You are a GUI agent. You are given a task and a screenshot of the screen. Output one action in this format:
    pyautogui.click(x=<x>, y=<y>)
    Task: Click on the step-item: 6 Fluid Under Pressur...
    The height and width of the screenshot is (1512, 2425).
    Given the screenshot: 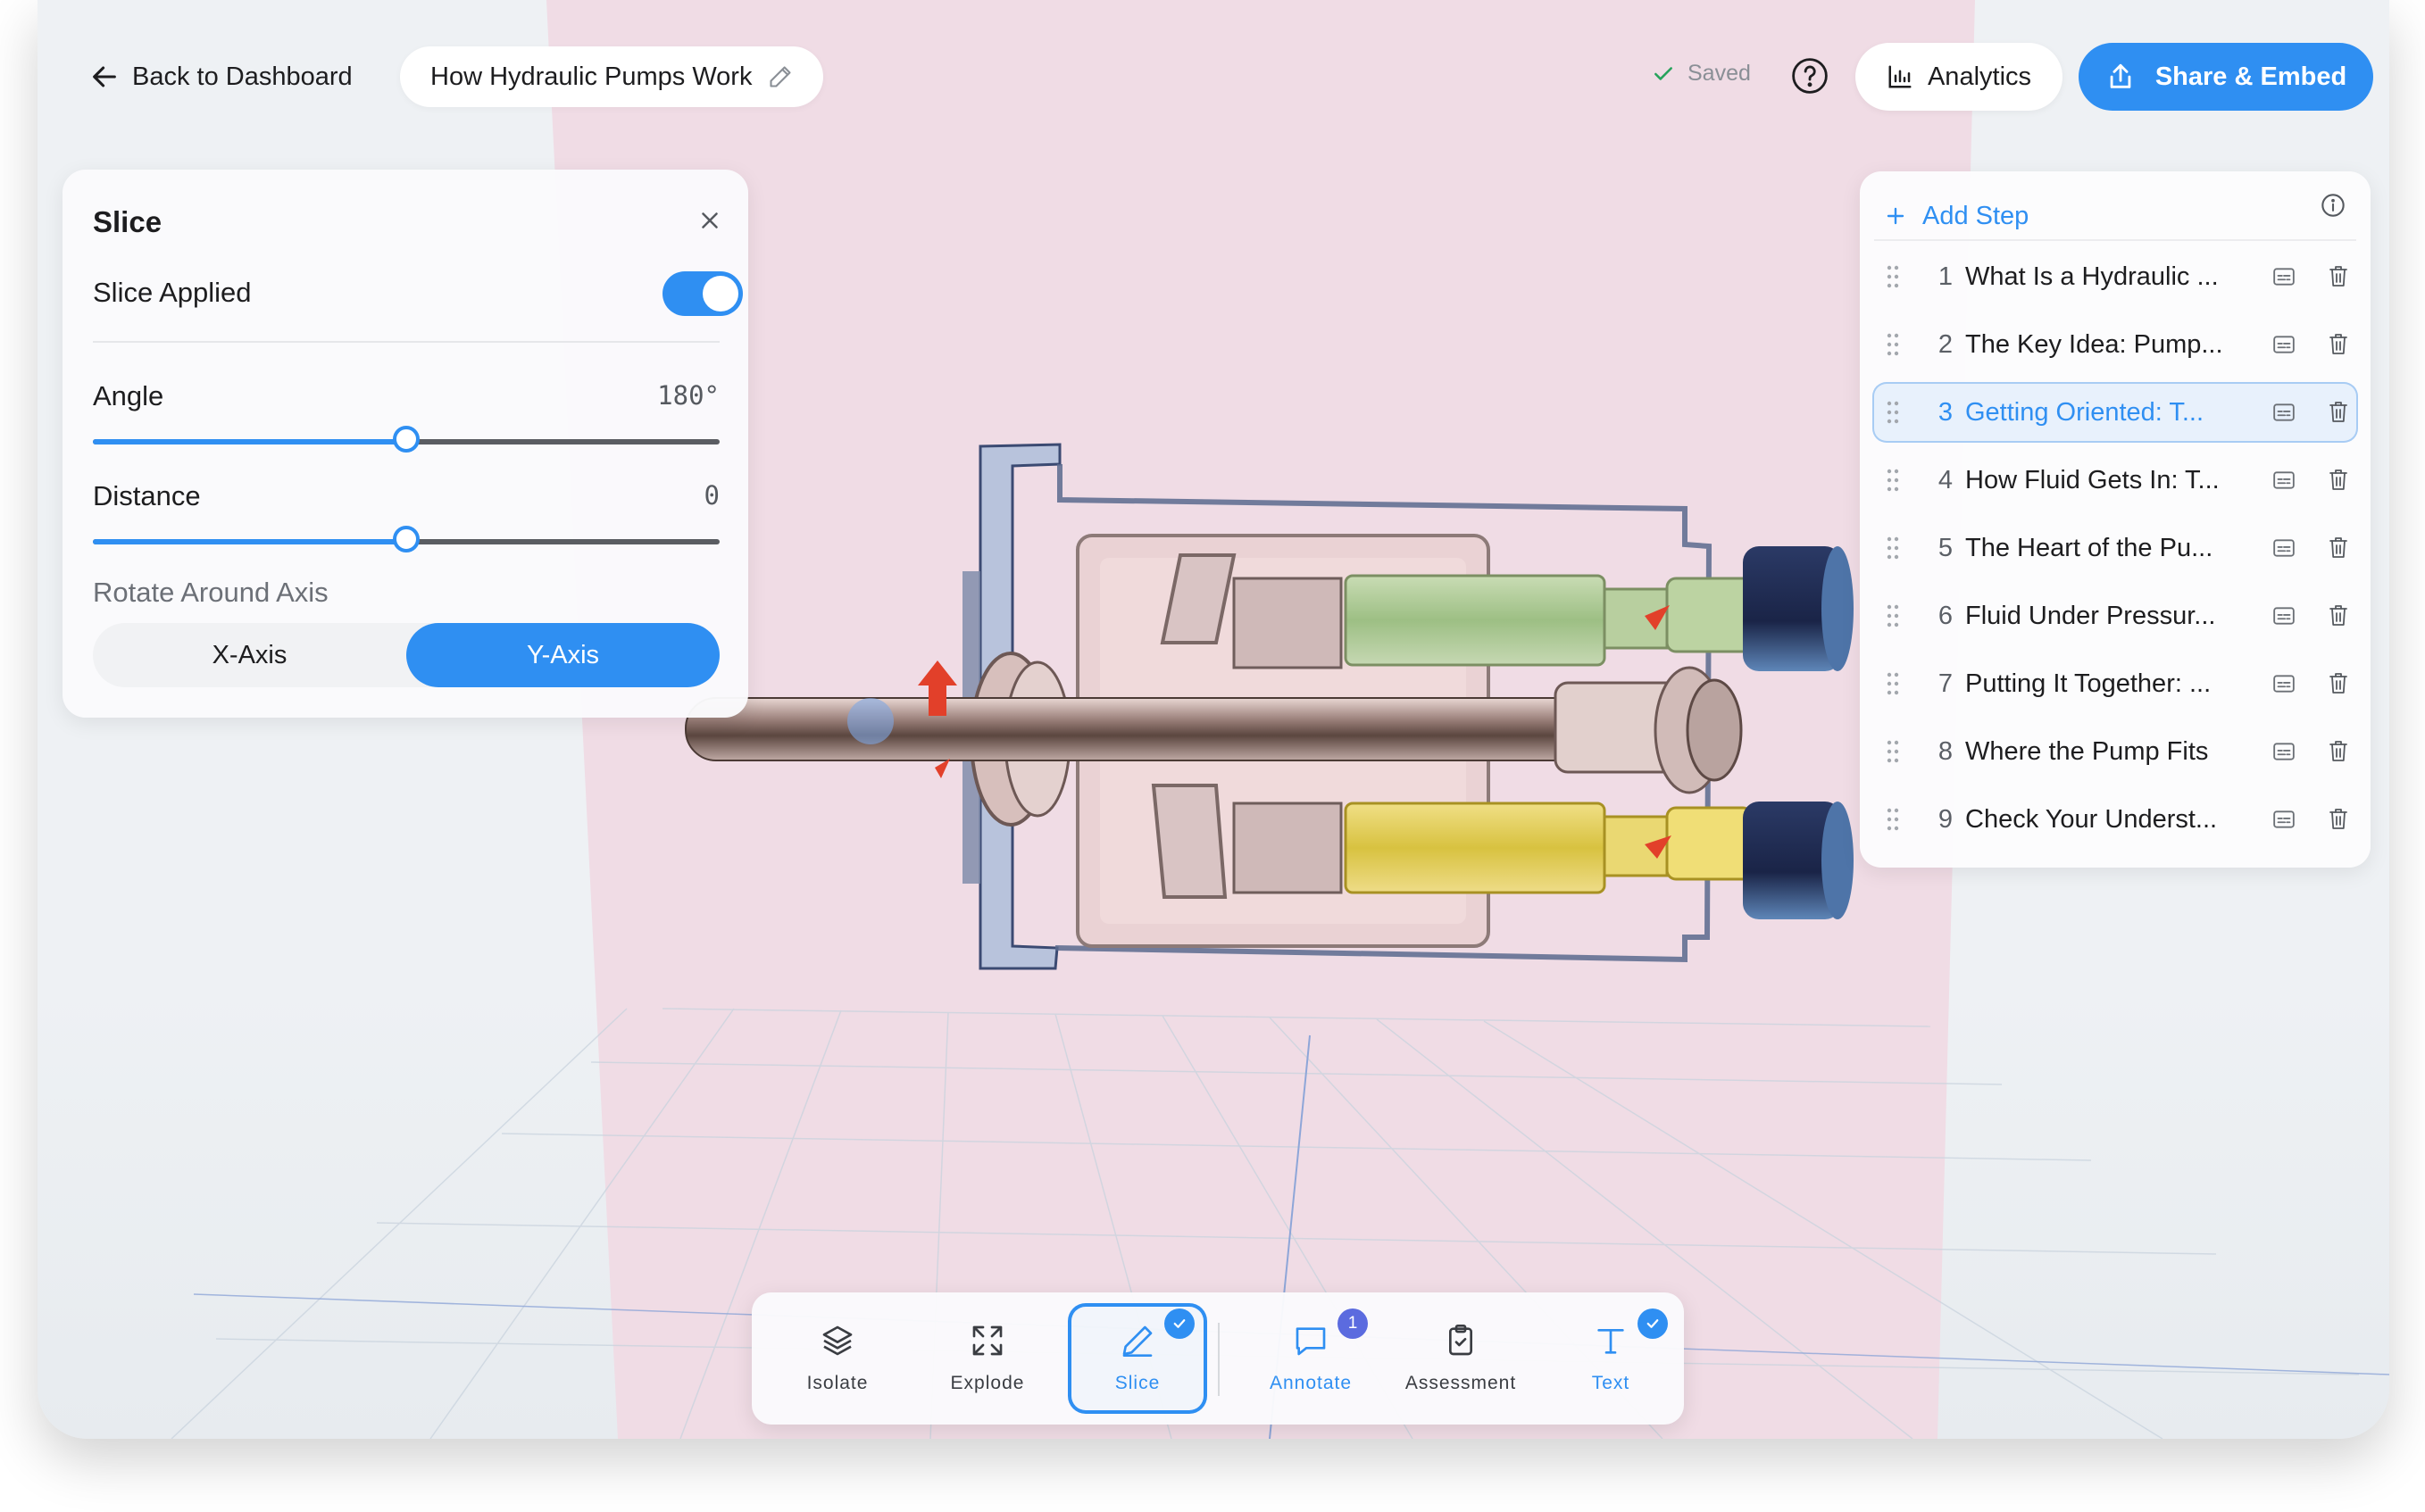 What is the action you would take?
    pyautogui.click(x=2115, y=616)
    